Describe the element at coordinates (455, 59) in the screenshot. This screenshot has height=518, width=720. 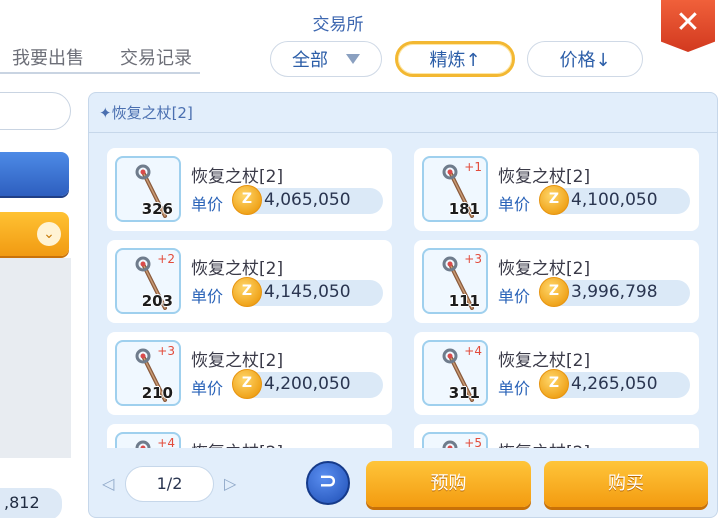
I see `sort-refine-button: 精炼↑` at that location.